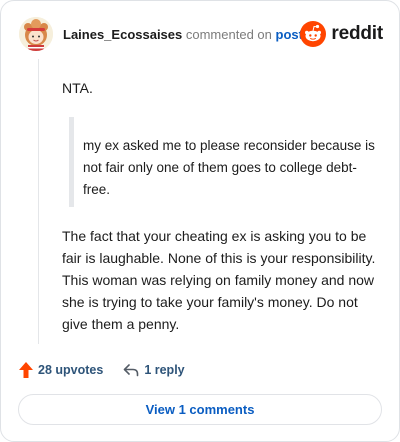 The height and width of the screenshot is (442, 400). I want to click on avatar, so click(36, 34).